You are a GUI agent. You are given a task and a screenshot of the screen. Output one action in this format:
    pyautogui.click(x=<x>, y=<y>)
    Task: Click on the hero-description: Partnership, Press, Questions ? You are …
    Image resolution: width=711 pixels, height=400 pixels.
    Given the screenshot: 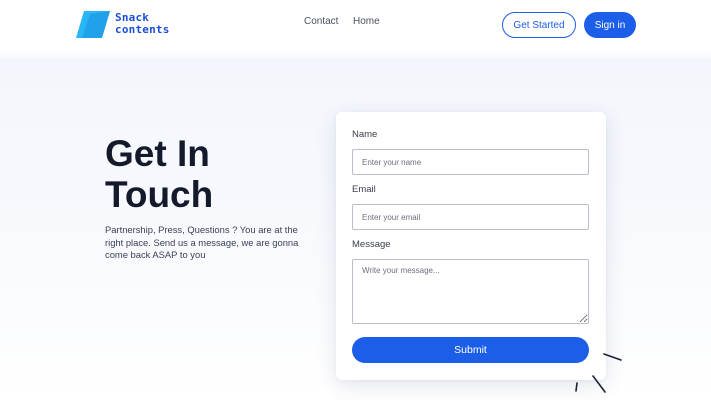 What is the action you would take?
    pyautogui.click(x=202, y=242)
    